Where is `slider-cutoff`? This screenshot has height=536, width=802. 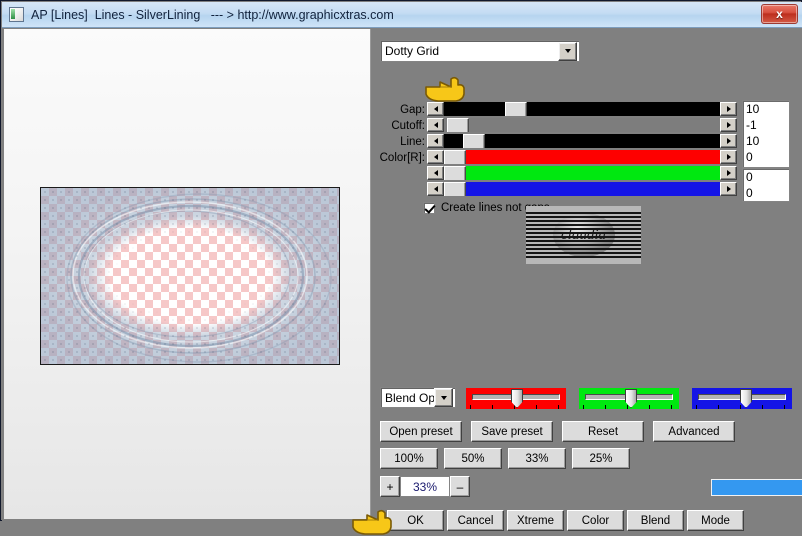
slider-cutoff is located at coordinates (582, 125).